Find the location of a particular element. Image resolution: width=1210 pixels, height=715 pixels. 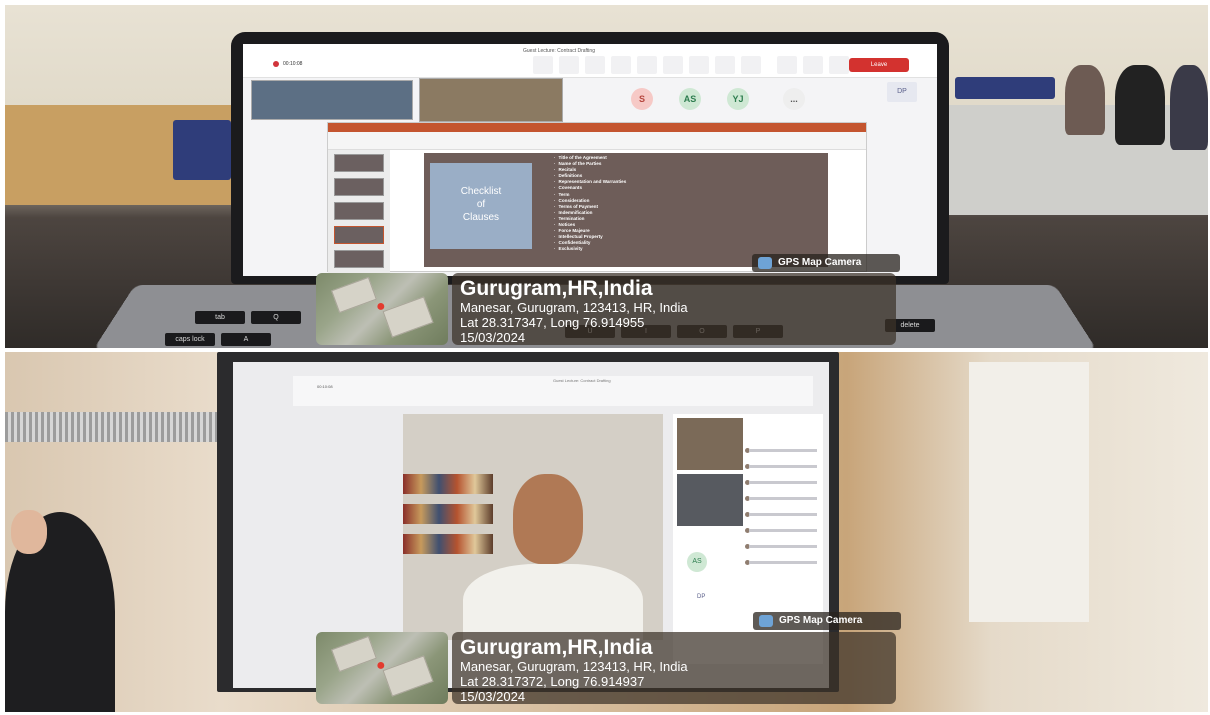

presenter-face is located at coordinates (29, 532).